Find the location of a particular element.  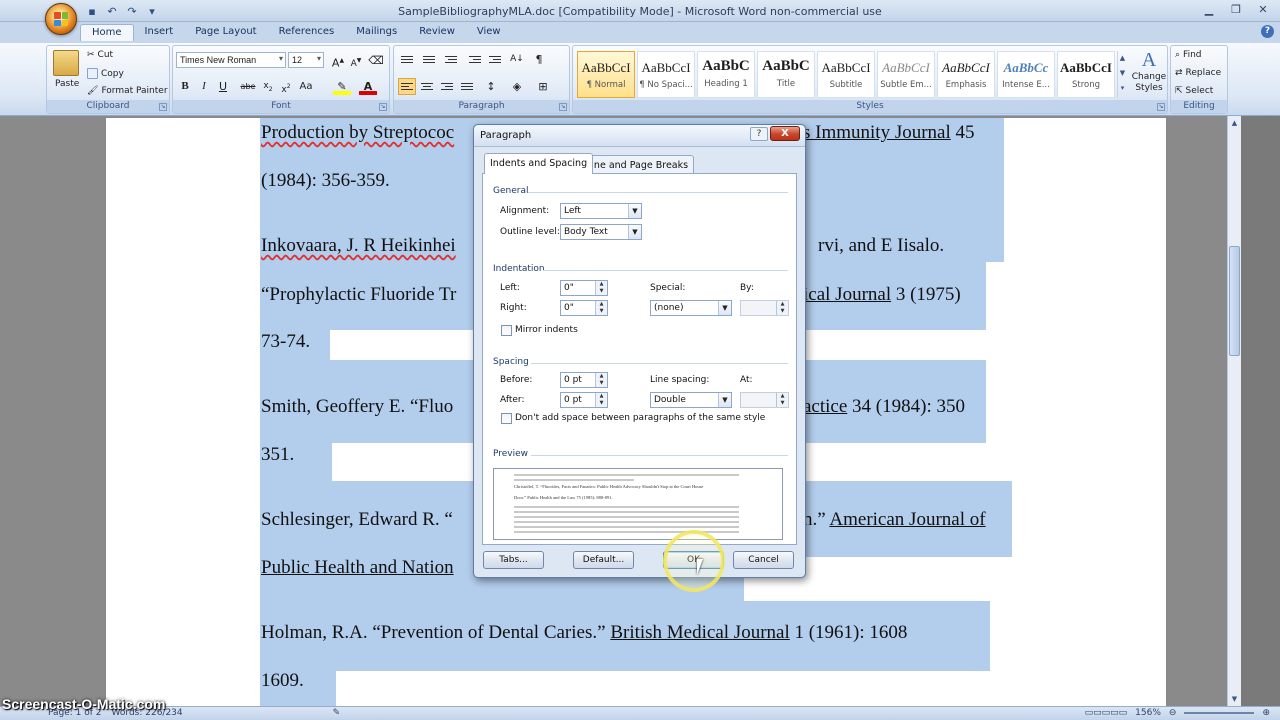

zoom-level: 156% is located at coordinates (1148, 713).